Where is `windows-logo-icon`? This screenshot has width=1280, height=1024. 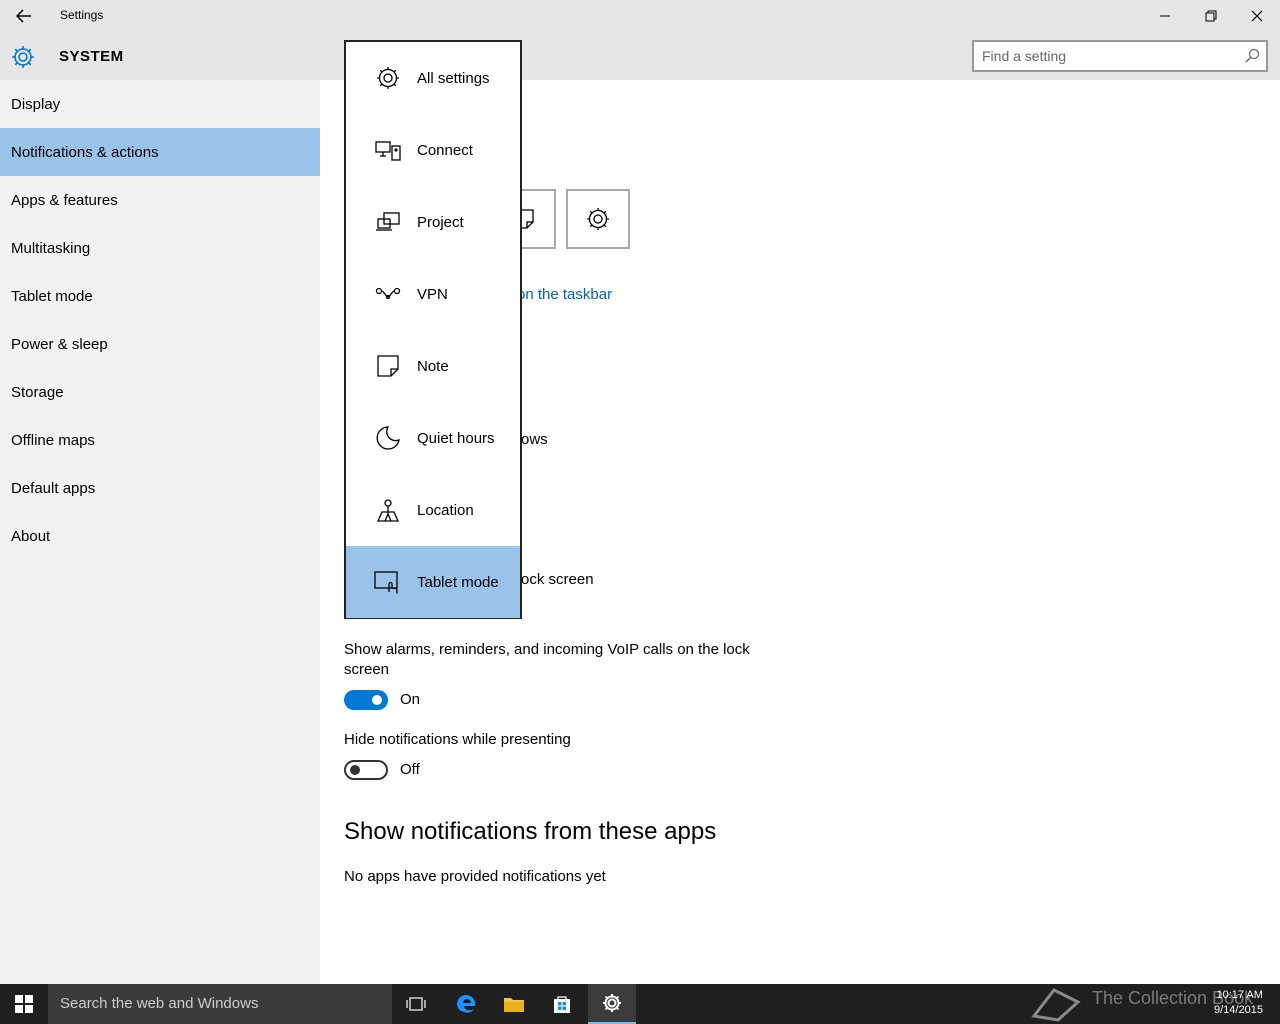 windows-logo-icon is located at coordinates (24, 1004).